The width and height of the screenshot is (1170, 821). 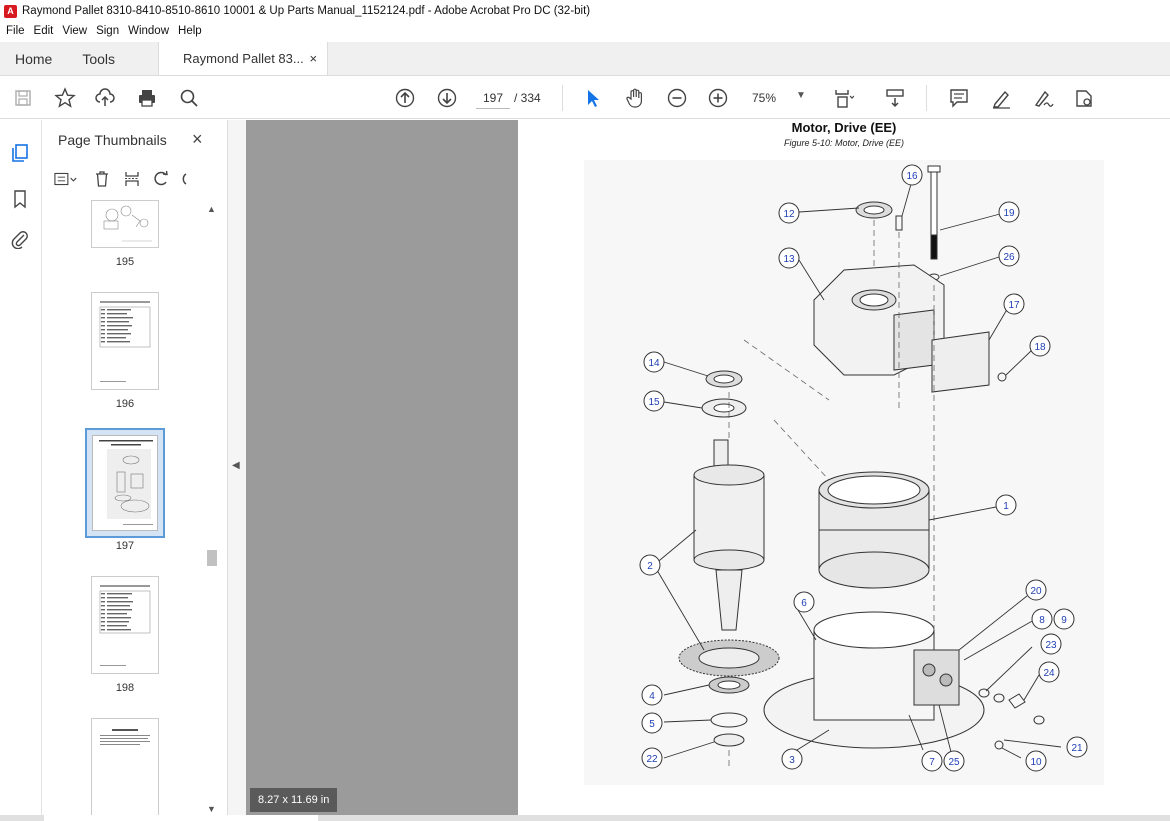 I want to click on callout-21: 21, so click(x=1077, y=747).